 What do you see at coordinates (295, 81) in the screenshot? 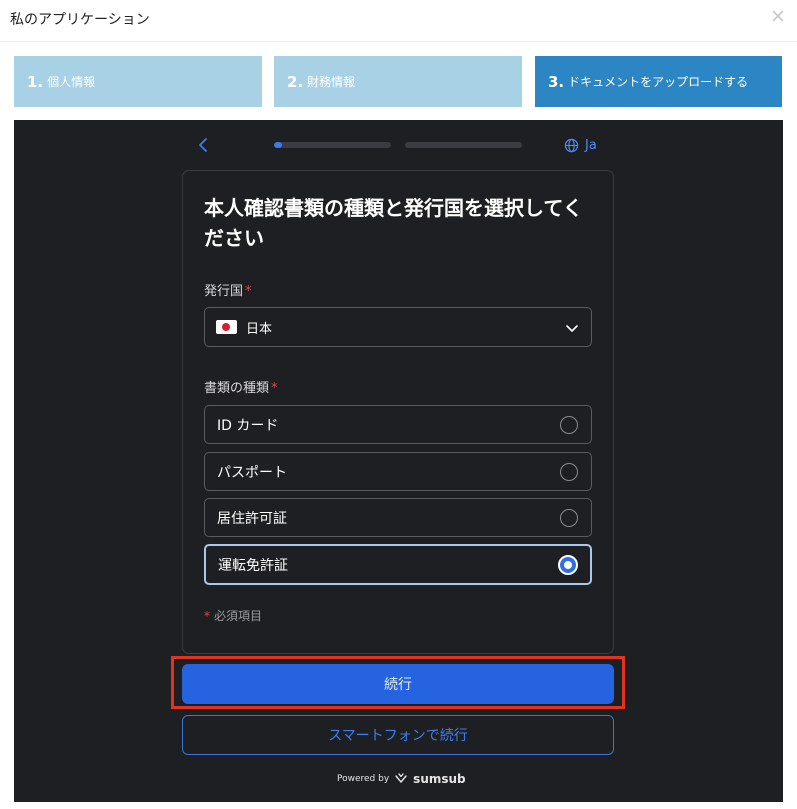
I see `step-number: 2.` at bounding box center [295, 81].